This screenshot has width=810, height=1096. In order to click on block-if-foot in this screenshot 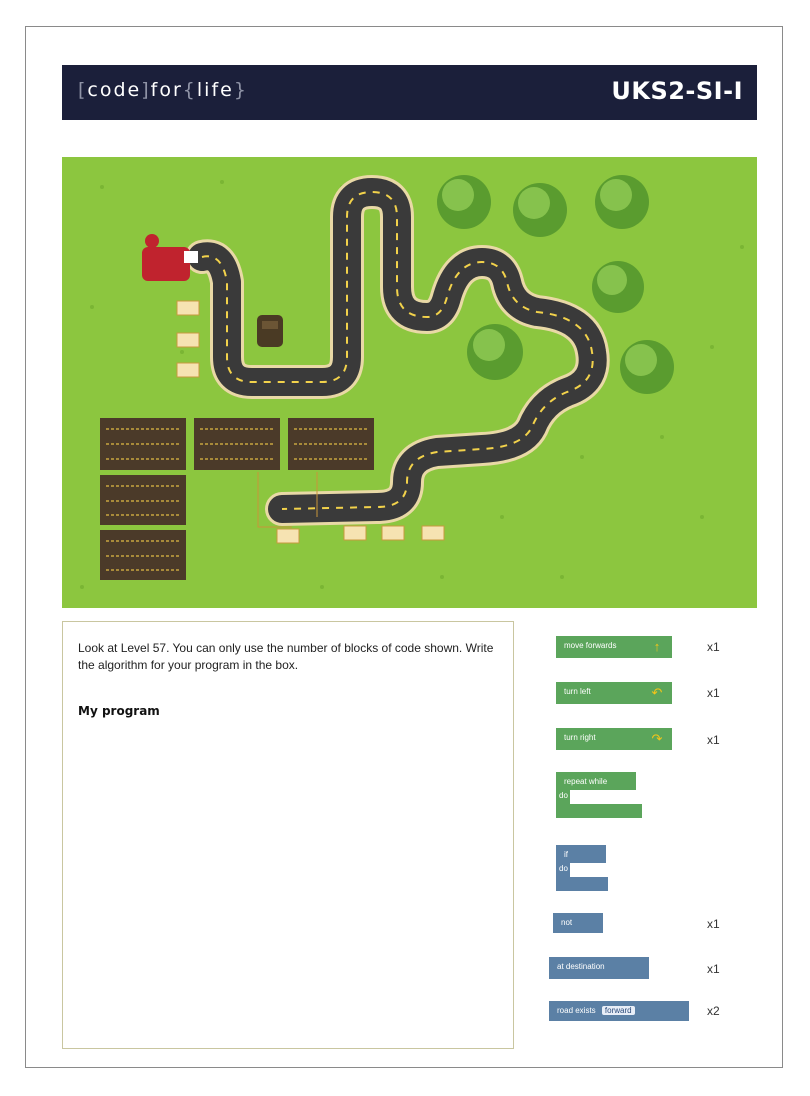, I will do `click(582, 884)`.